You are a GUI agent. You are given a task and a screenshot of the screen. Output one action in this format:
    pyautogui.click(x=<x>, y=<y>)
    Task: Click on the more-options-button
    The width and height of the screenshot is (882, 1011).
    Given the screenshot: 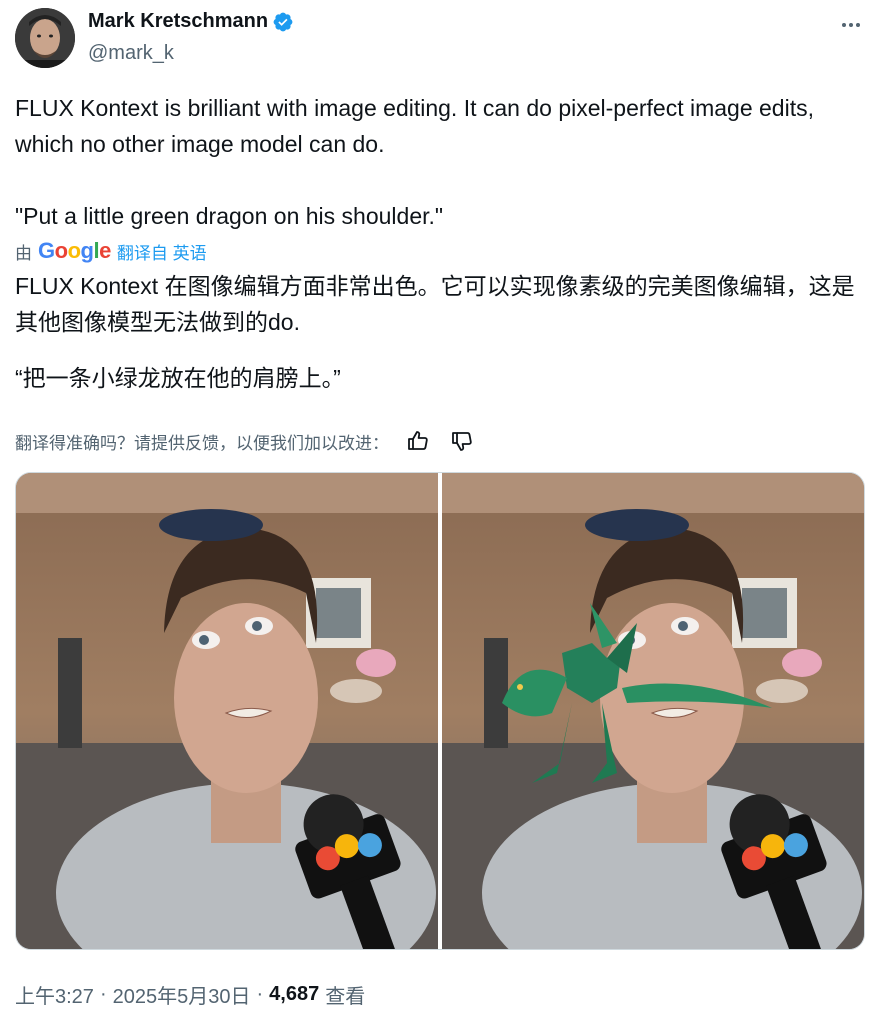 What is the action you would take?
    pyautogui.click(x=851, y=25)
    